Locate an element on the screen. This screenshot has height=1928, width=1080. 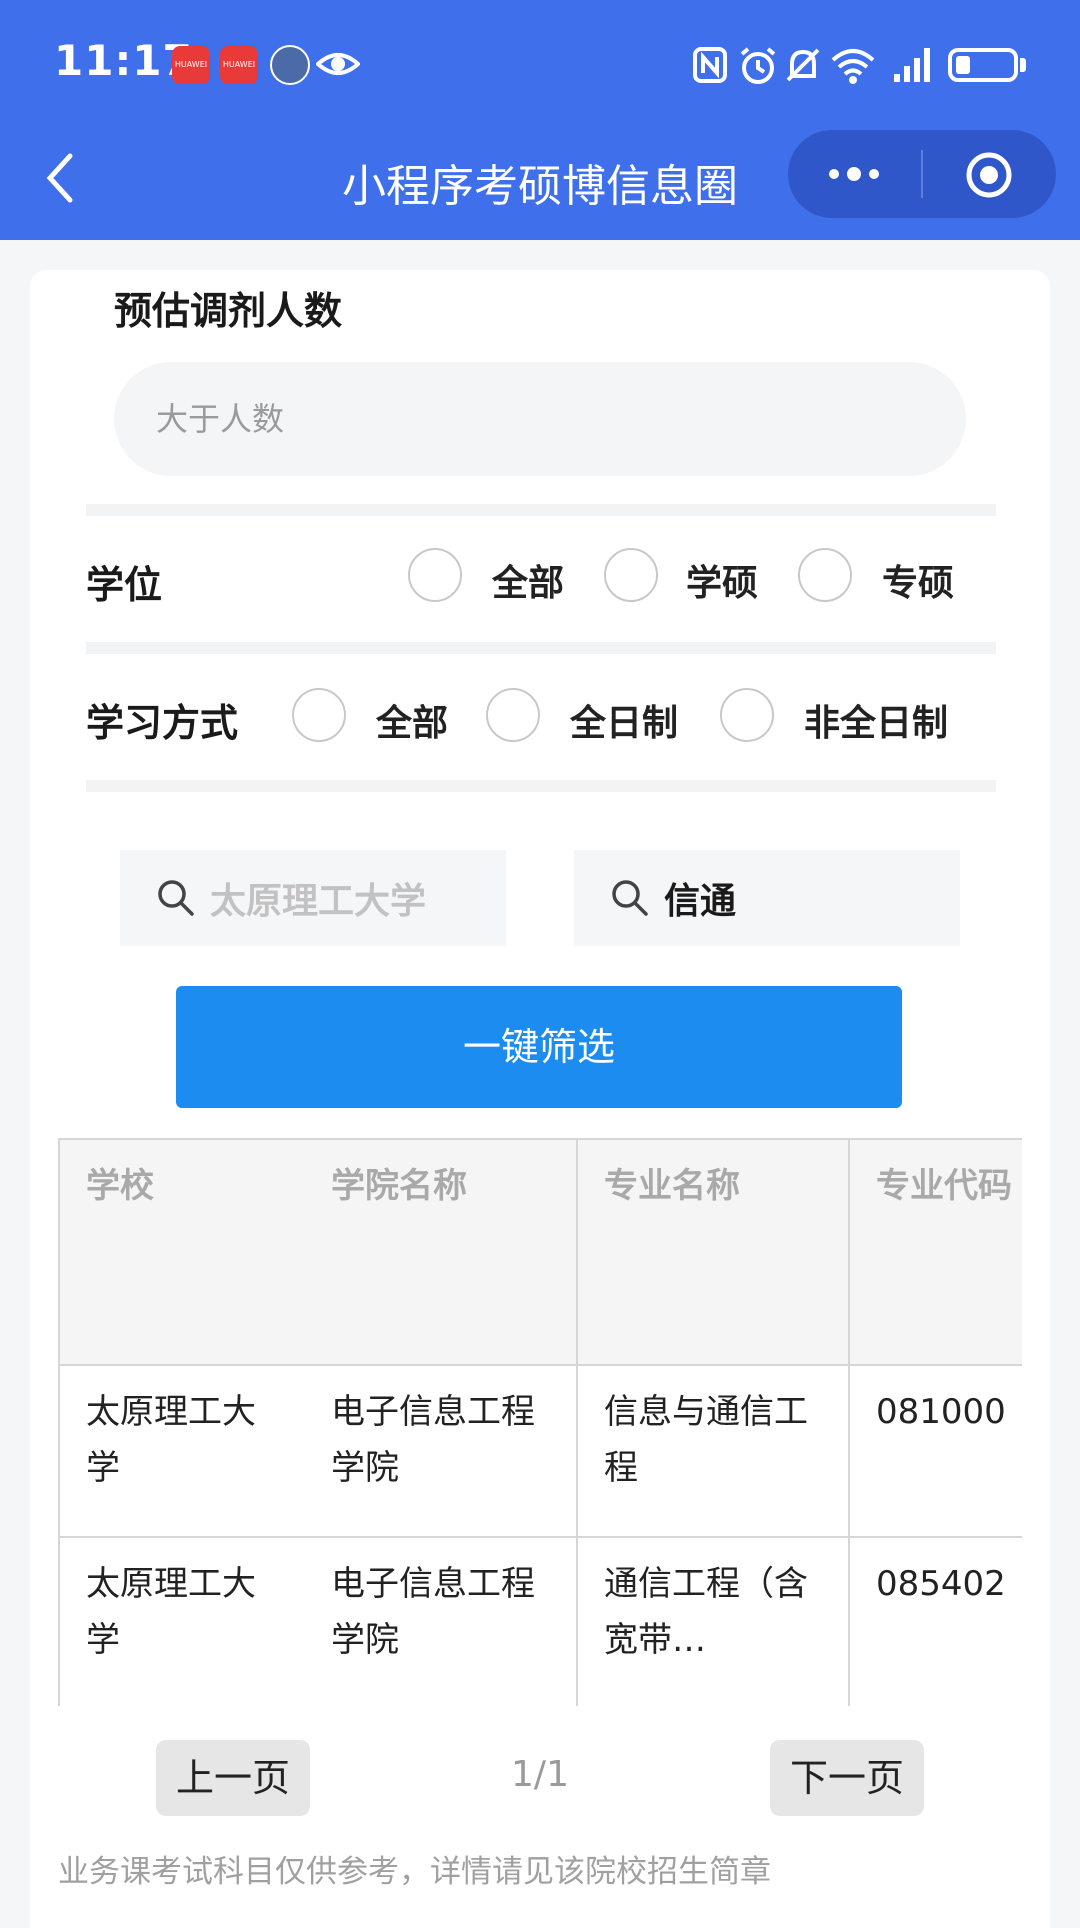
school-search-input: 太原理工大学 is located at coordinates (313, 898).